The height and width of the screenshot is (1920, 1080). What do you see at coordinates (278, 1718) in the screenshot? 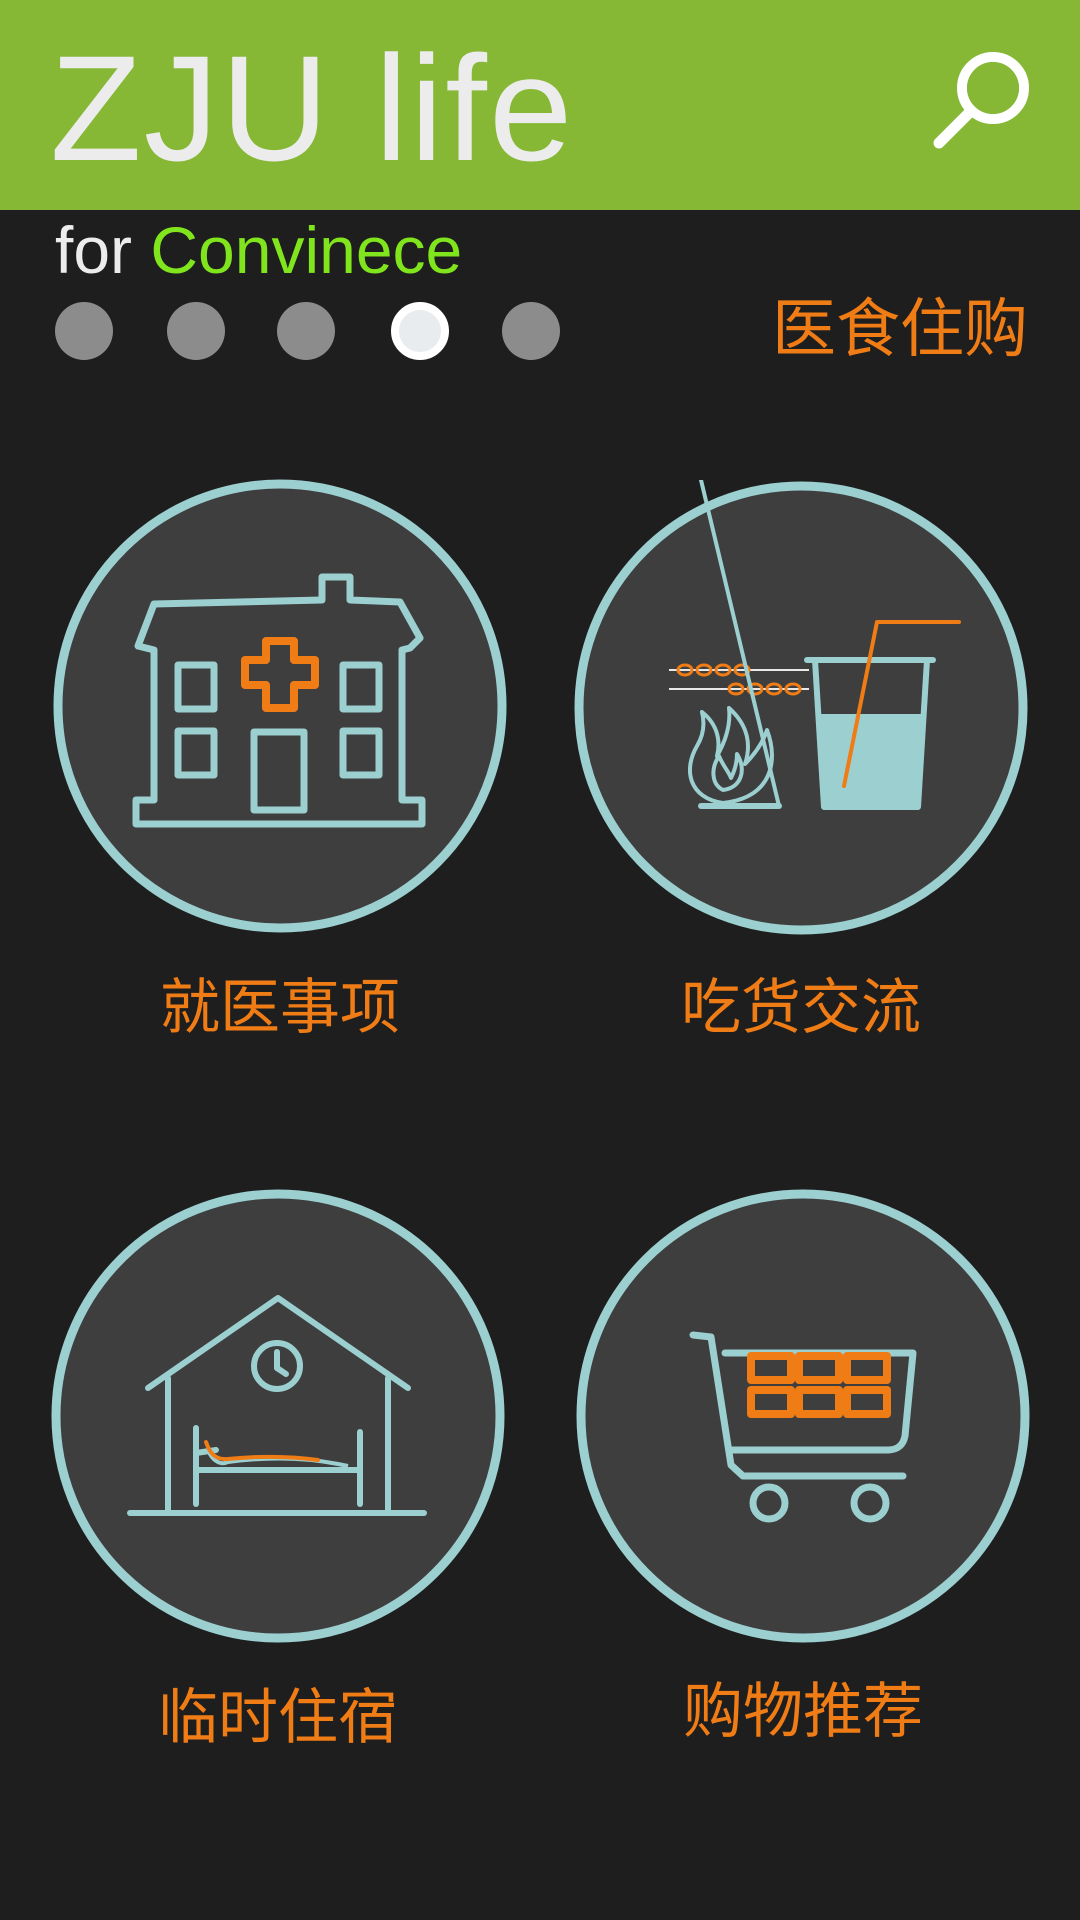
I see `tile-lodging-label: 临时住宿` at bounding box center [278, 1718].